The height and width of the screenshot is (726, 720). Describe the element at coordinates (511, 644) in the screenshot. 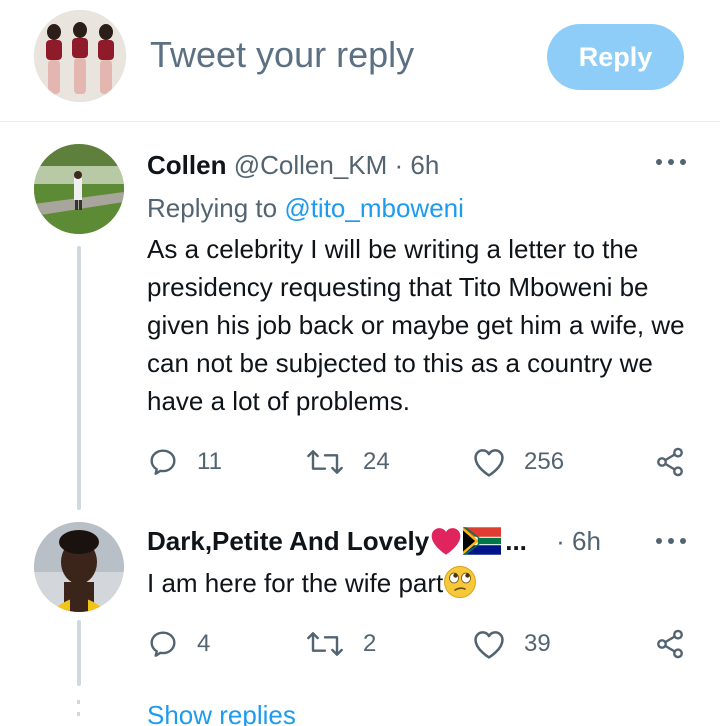

I see `like-action: 39` at that location.